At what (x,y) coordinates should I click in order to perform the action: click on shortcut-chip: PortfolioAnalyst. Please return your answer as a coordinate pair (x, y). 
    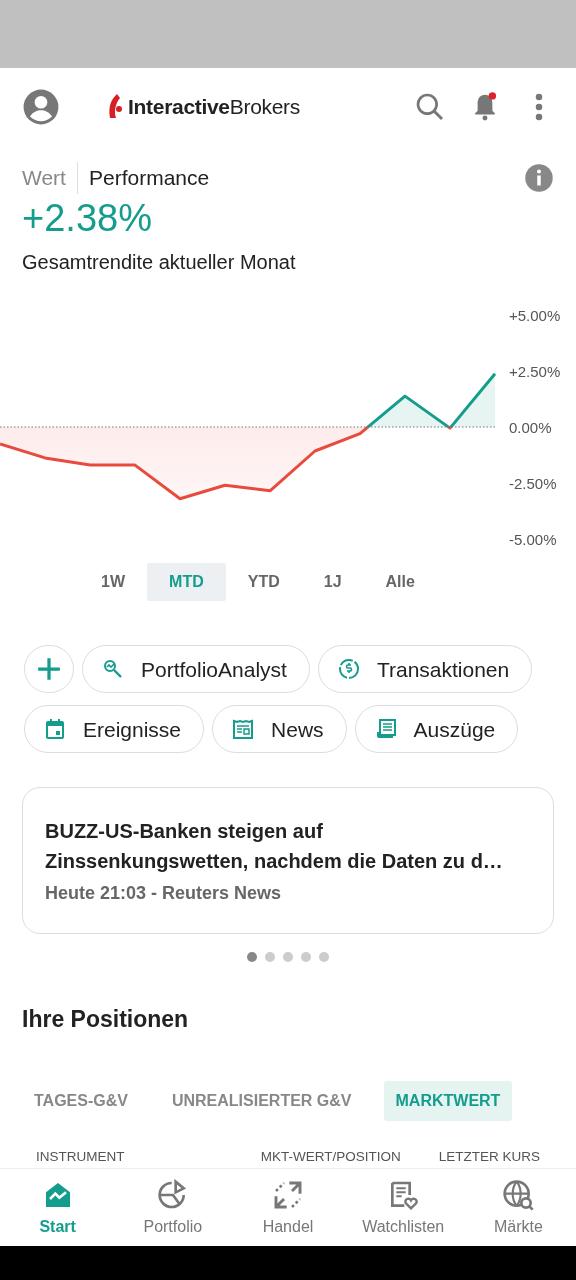
    Looking at the image, I should click on (196, 669).